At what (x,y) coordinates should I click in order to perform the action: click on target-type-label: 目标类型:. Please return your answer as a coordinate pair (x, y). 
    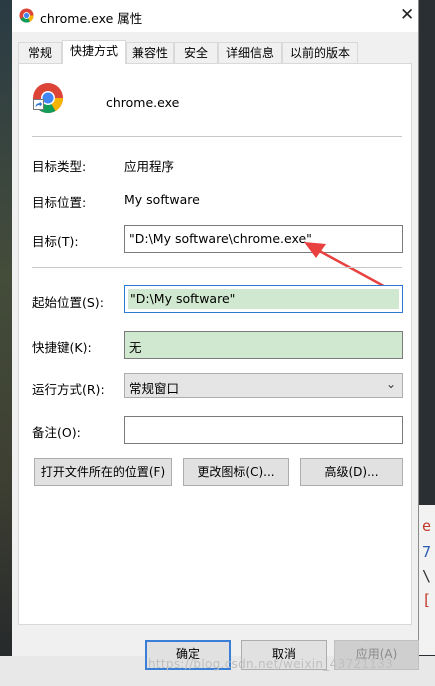
    Looking at the image, I should click on (59, 166).